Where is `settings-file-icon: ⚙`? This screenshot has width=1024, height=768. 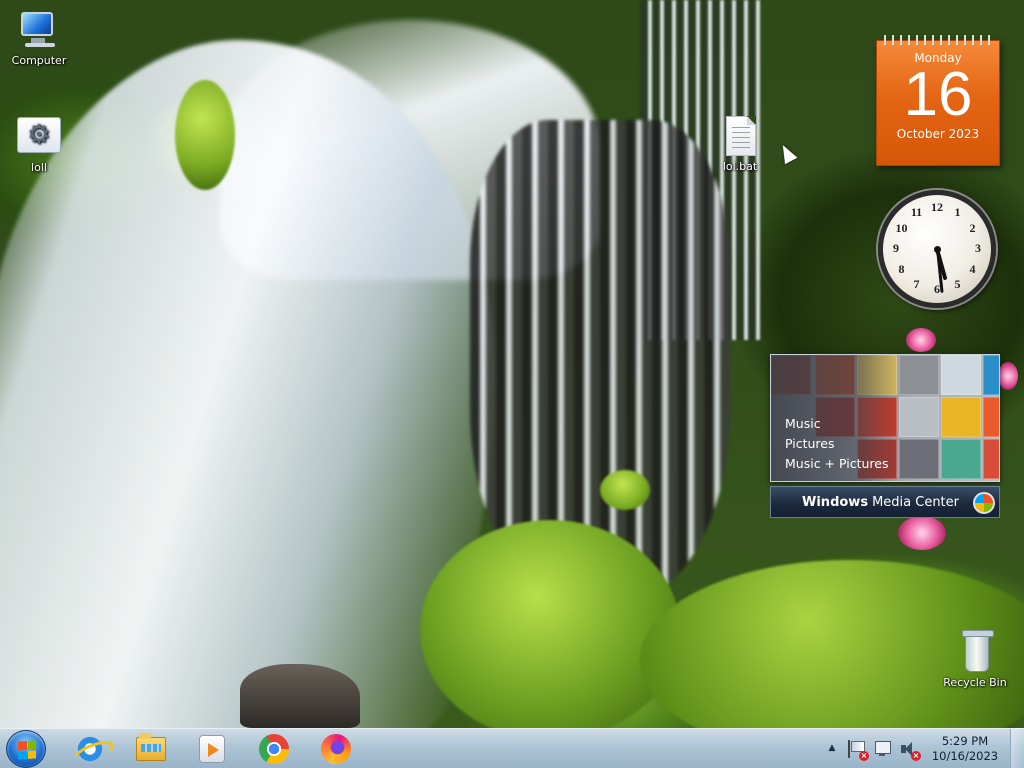
settings-file-icon: ⚙ is located at coordinates (39, 137).